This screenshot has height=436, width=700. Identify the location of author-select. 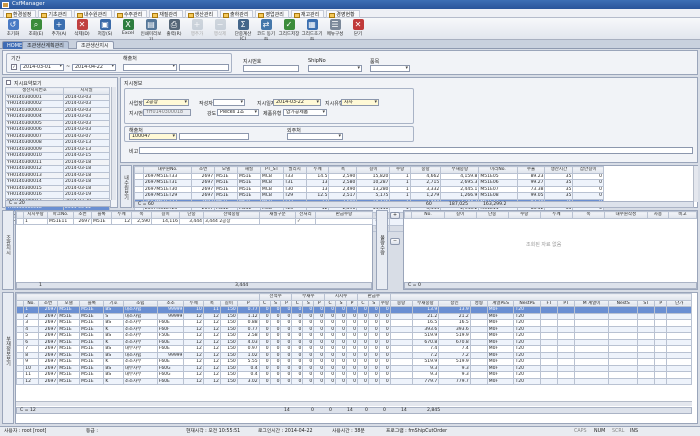
(229, 102).